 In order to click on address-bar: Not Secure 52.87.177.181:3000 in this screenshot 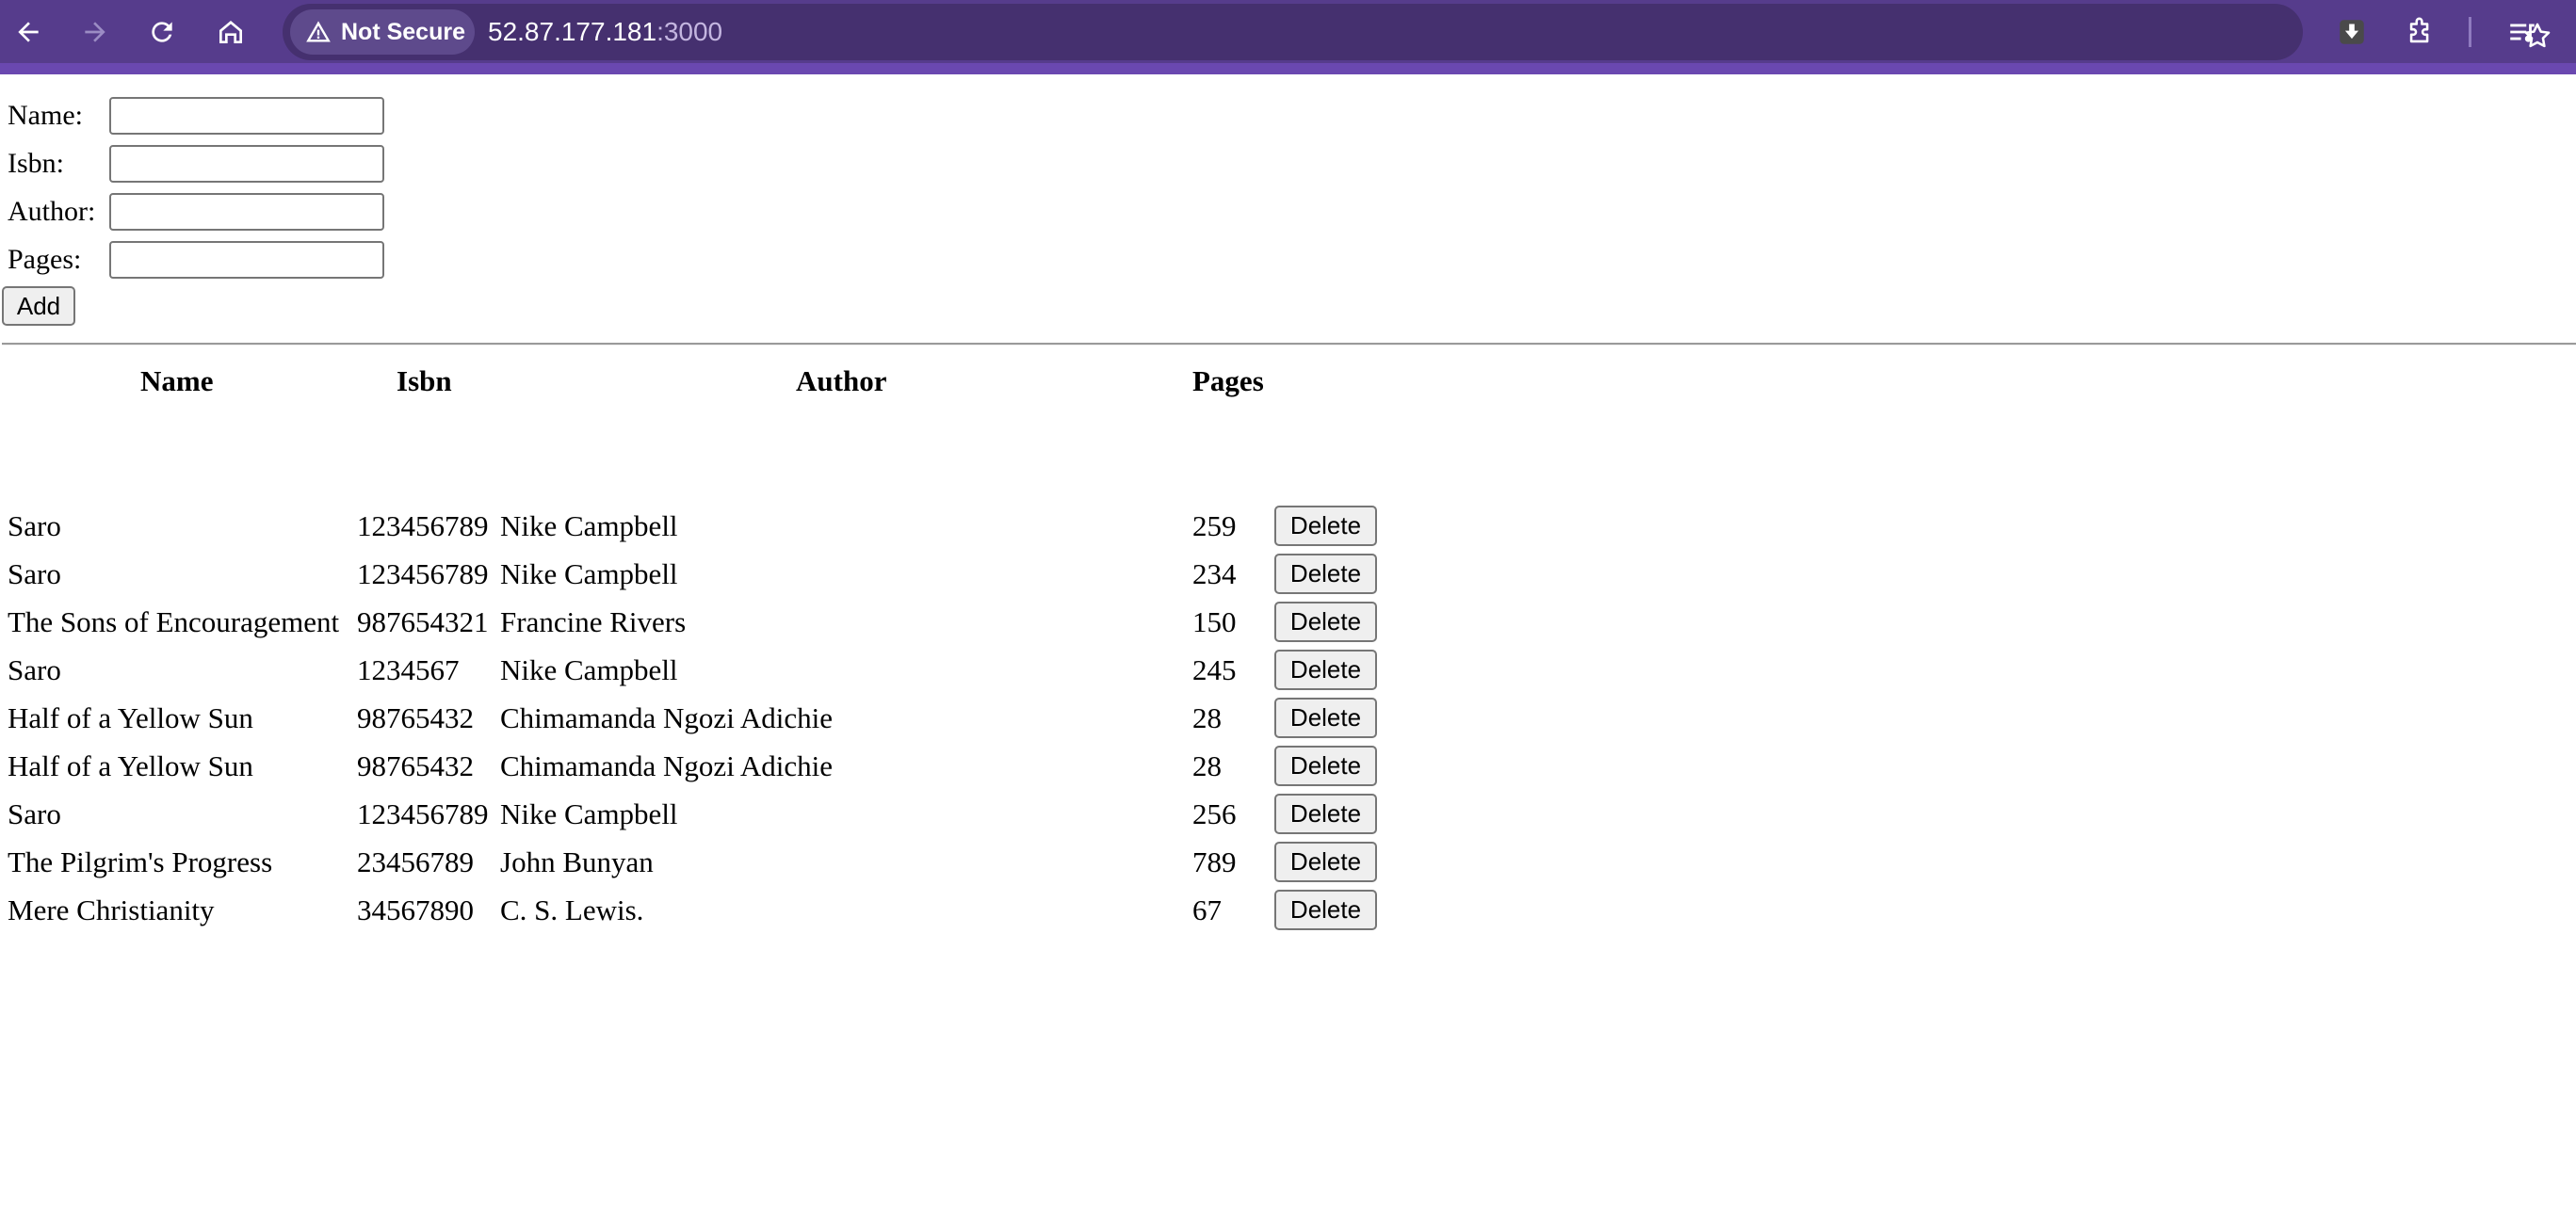, I will do `click(1417, 32)`.